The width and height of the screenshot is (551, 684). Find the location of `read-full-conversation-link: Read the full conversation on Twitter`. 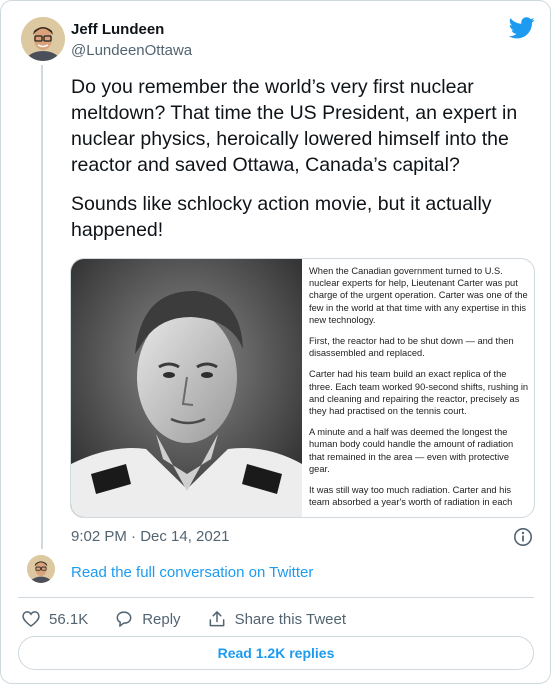

read-full-conversation-link: Read the full conversation on Twitter is located at coordinates (192, 572).